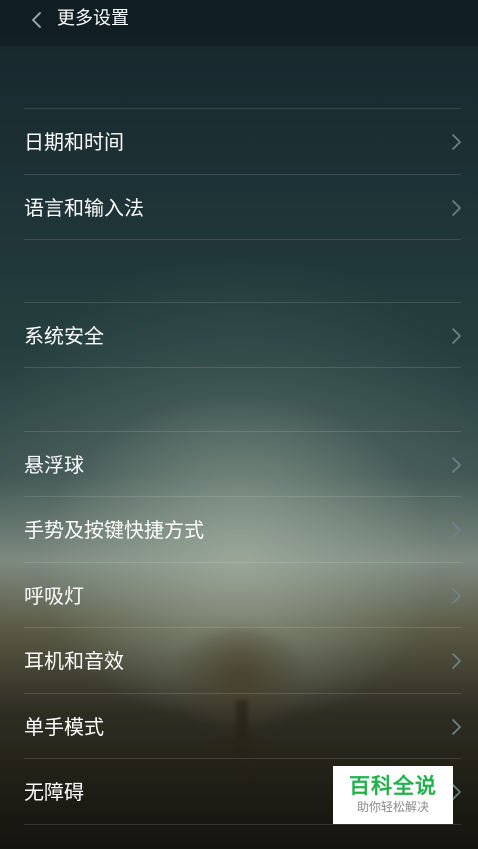  I want to click on page-title: 更多设置, so click(93, 18).